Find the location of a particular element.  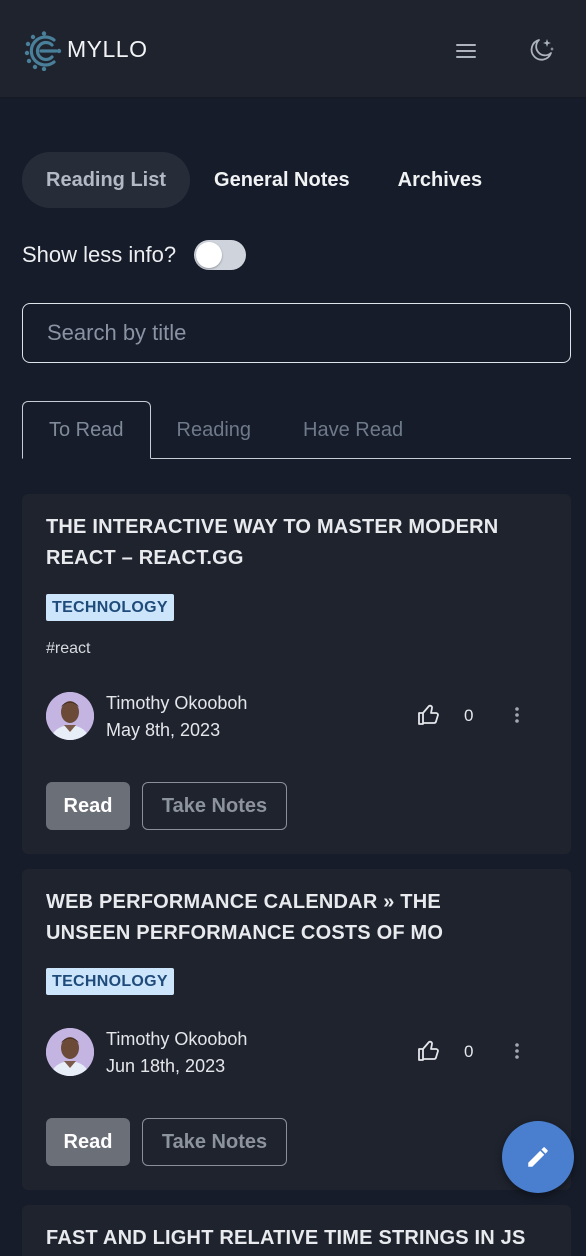

search-input is located at coordinates (296, 333).